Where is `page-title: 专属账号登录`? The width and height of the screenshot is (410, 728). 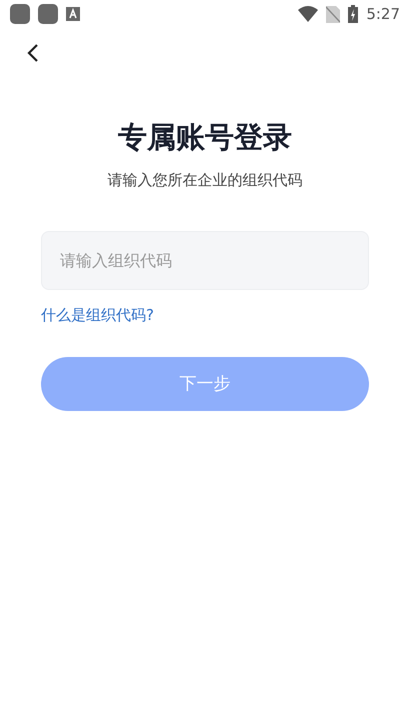
page-title: 专属账号登录 is located at coordinates (205, 137).